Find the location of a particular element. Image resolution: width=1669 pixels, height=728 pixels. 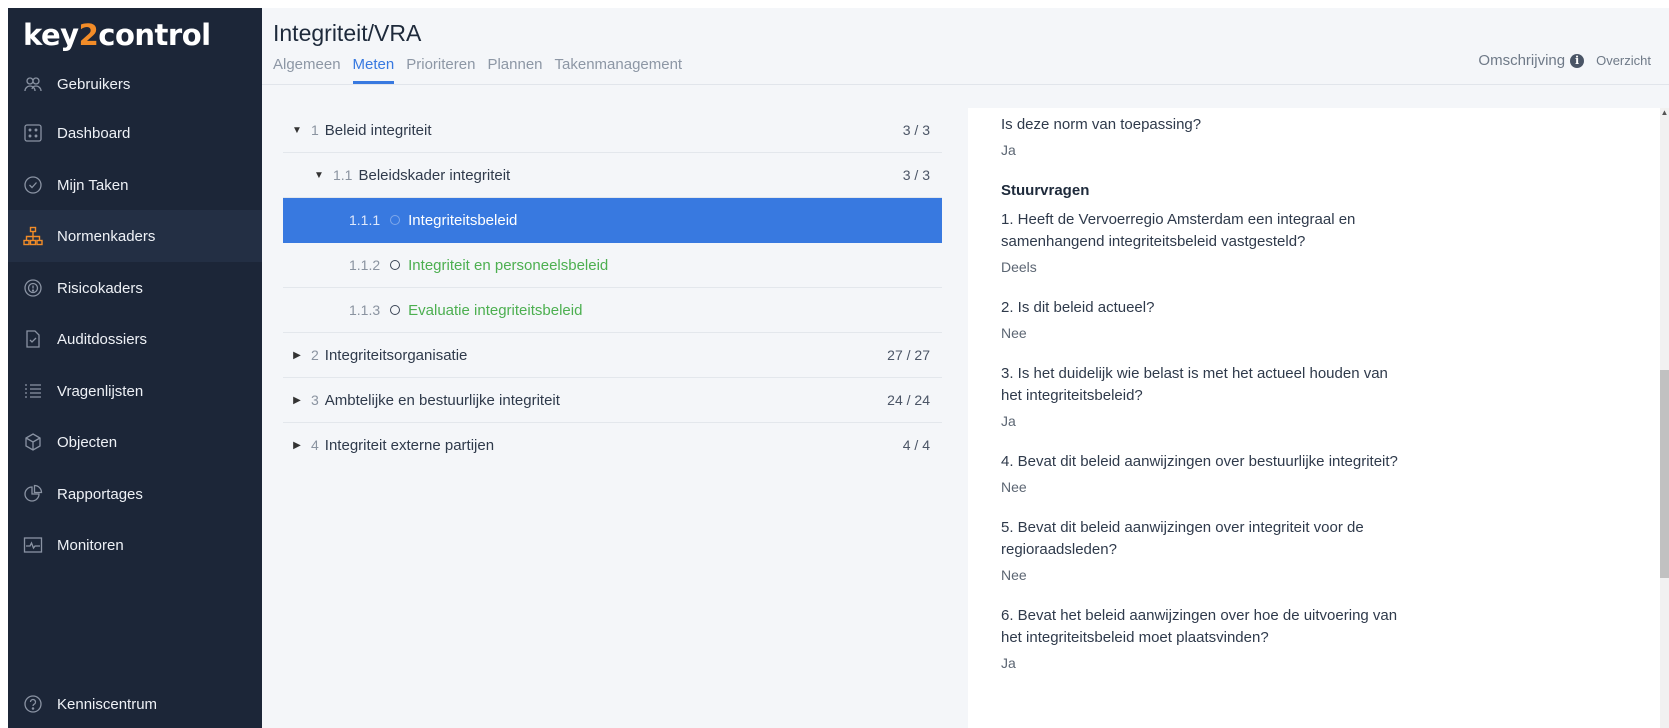

sidebar-item-mijn-taken: Mijn Taken is located at coordinates (135, 185).